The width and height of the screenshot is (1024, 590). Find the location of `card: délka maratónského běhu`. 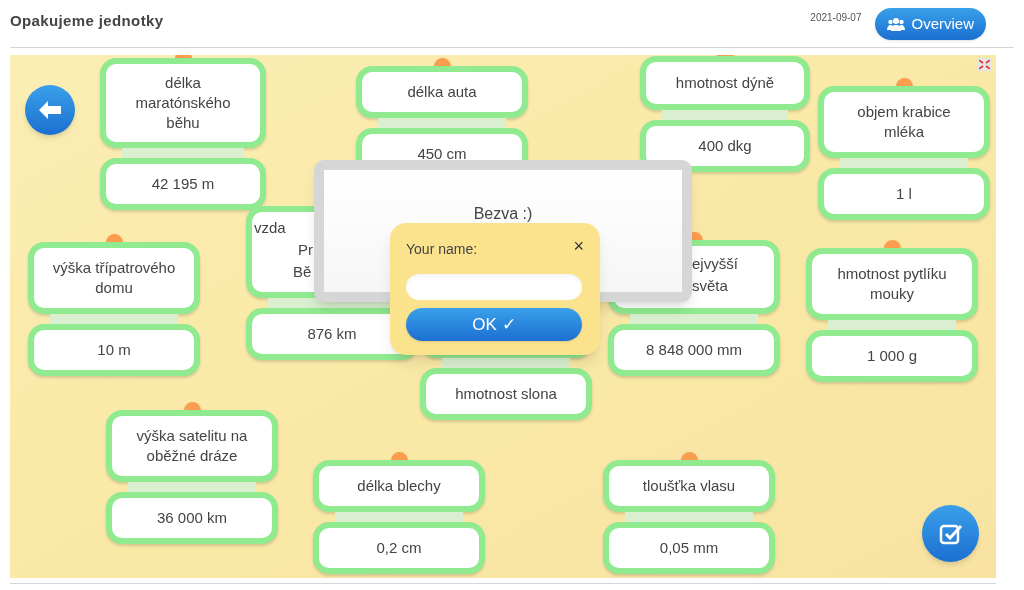

card: délka maratónského běhu is located at coordinates (183, 103).